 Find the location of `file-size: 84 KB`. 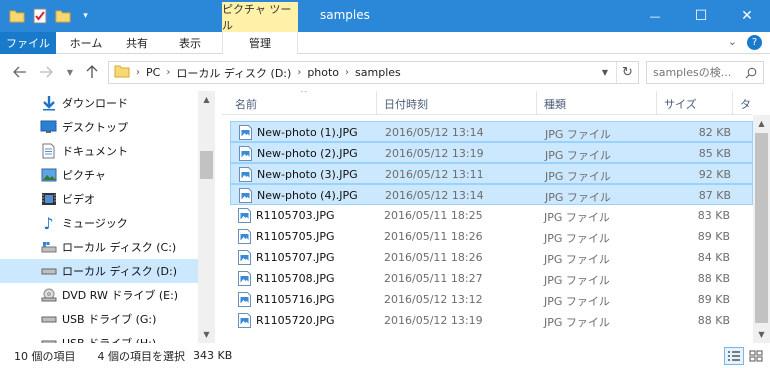

file-size: 84 KB is located at coordinates (713, 257).